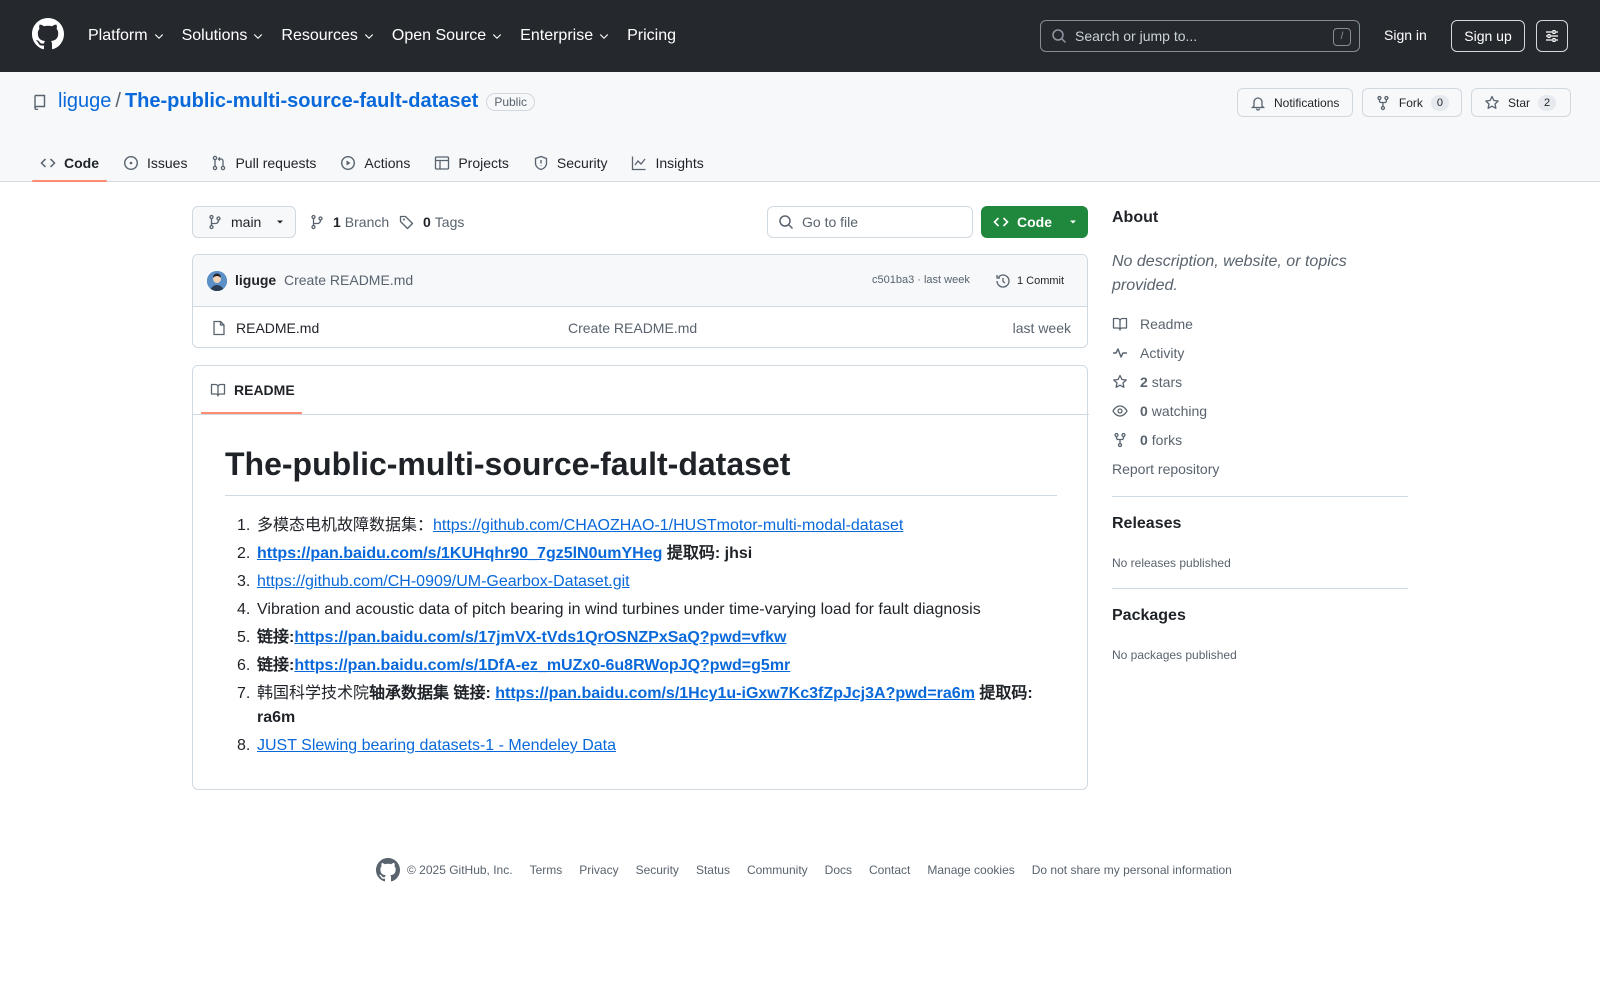 This screenshot has height=1000, width=1600. Describe the element at coordinates (427, 222) in the screenshot. I see `tag-count: 0` at that location.